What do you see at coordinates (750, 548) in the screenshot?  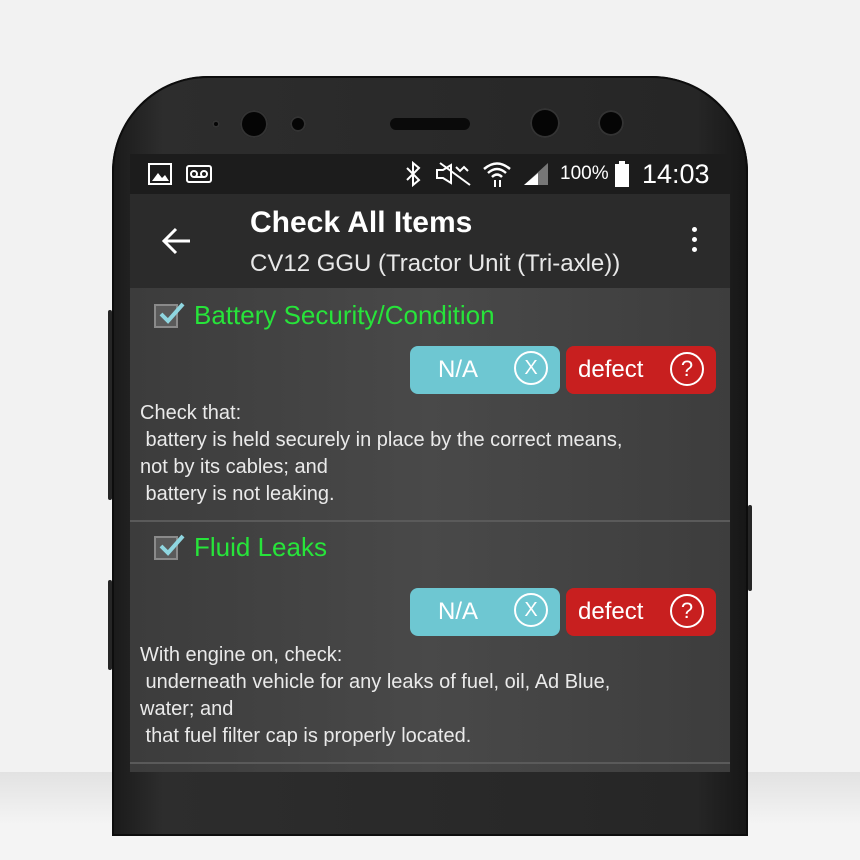 I see `power-button` at bounding box center [750, 548].